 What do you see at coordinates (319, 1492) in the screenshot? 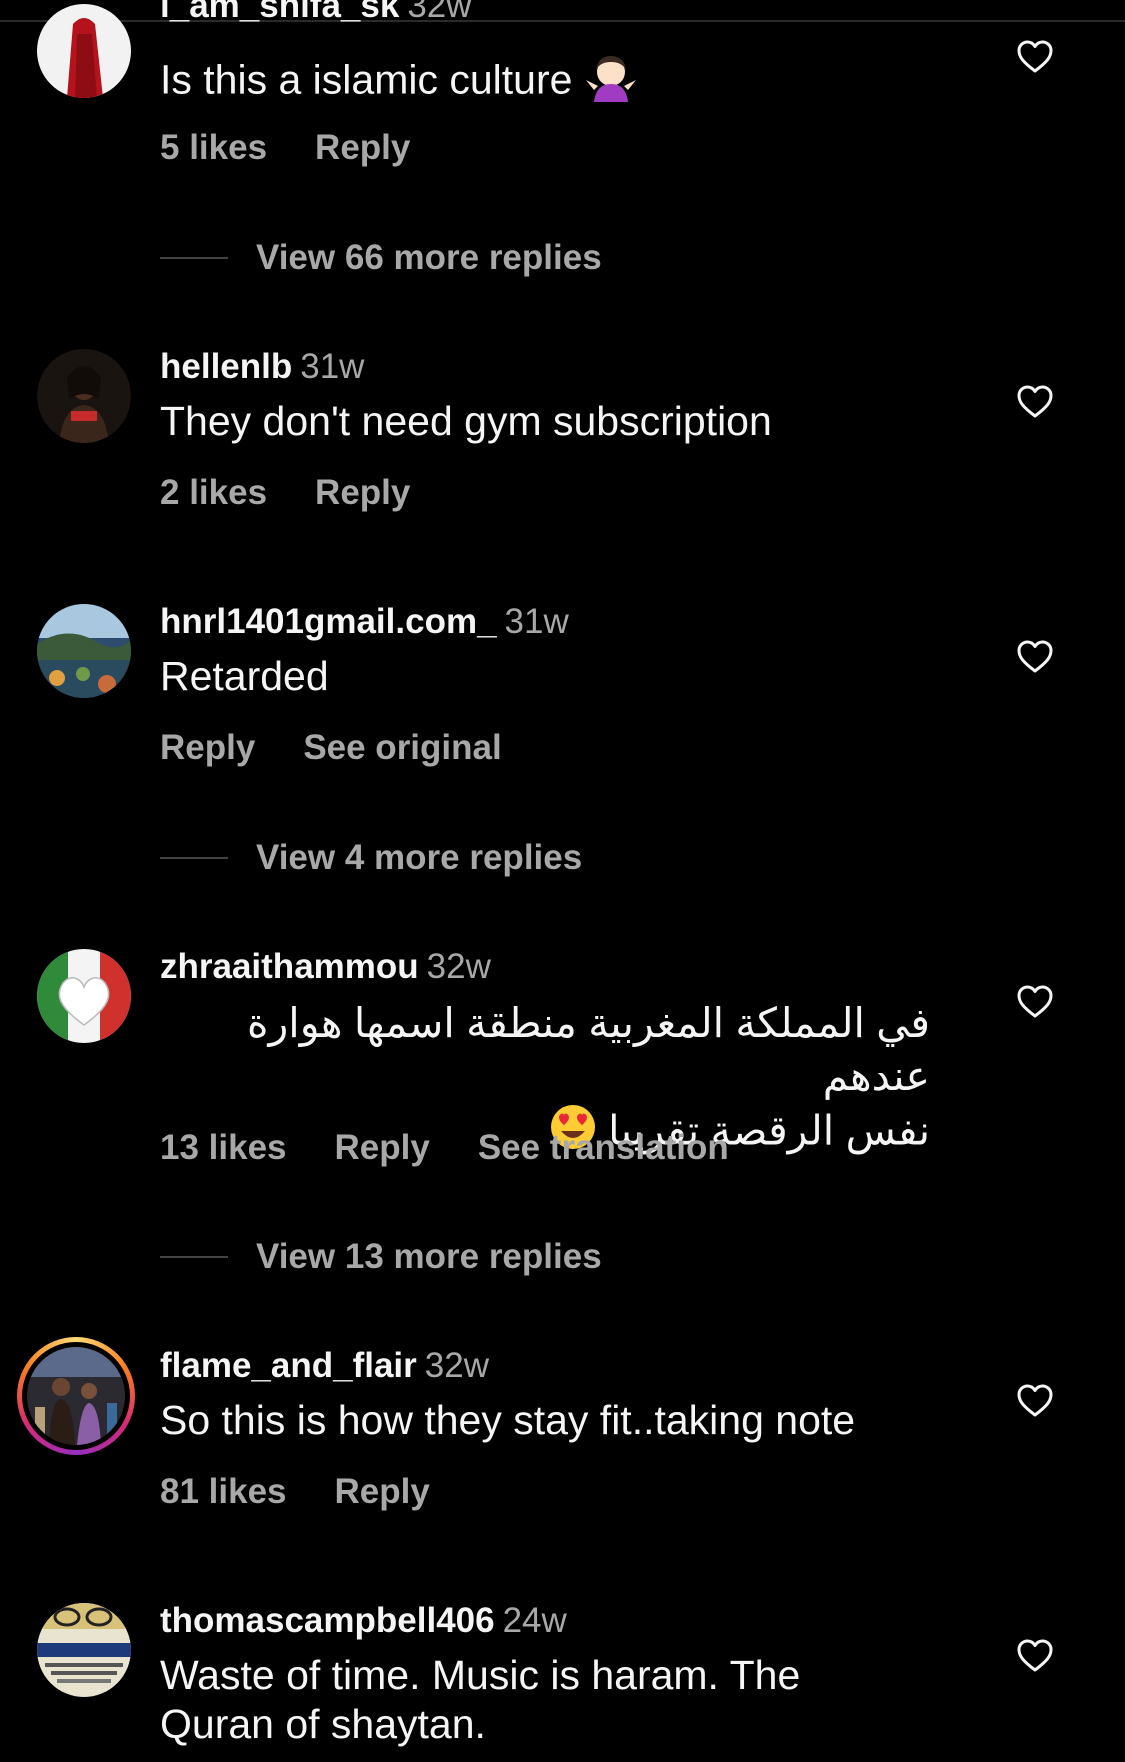
I see `comment-actions: 81 likes Reply` at bounding box center [319, 1492].